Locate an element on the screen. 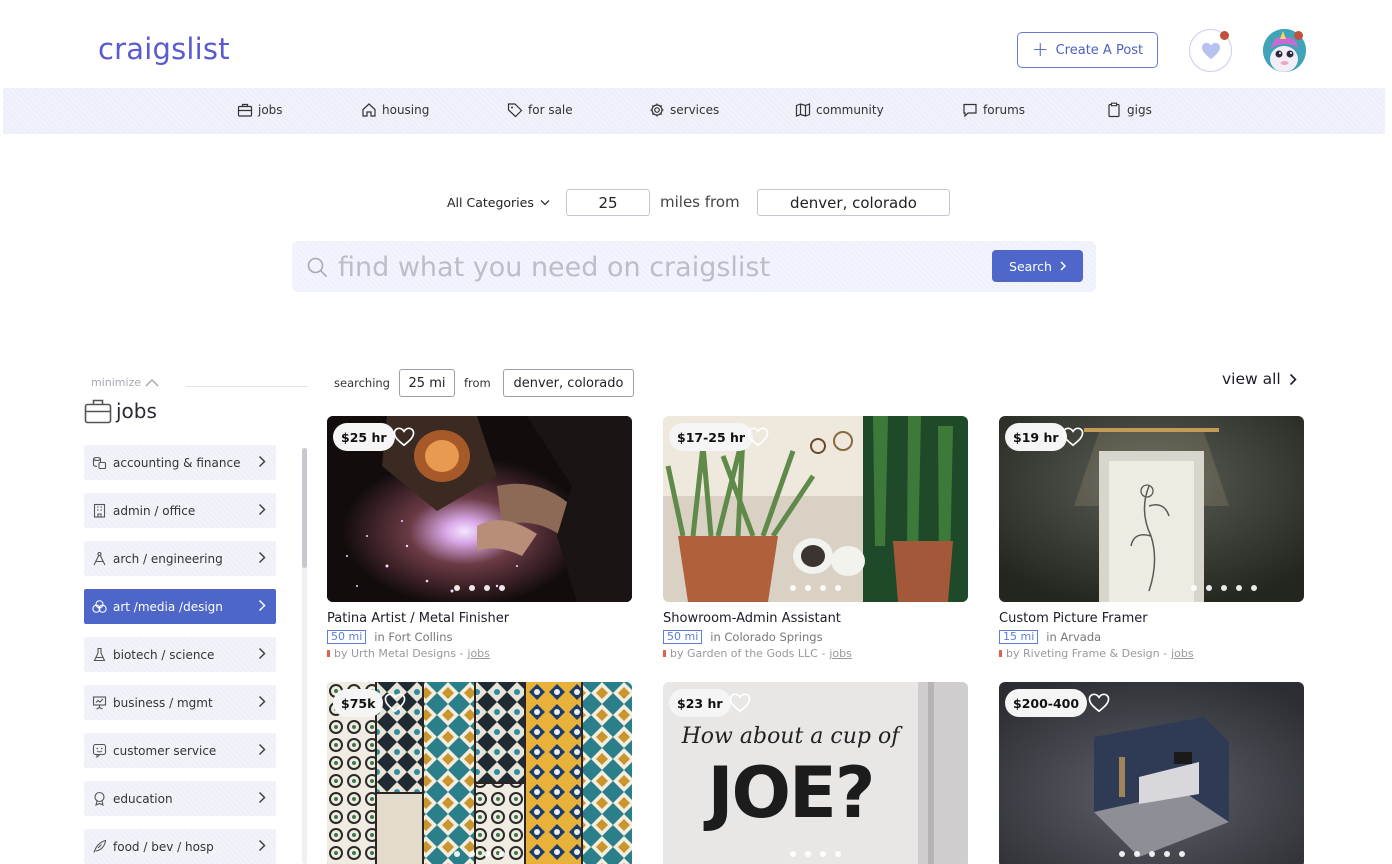 Image resolution: width=1392 pixels, height=864 pixels. price-badge: $17-25 hr is located at coordinates (711, 437).